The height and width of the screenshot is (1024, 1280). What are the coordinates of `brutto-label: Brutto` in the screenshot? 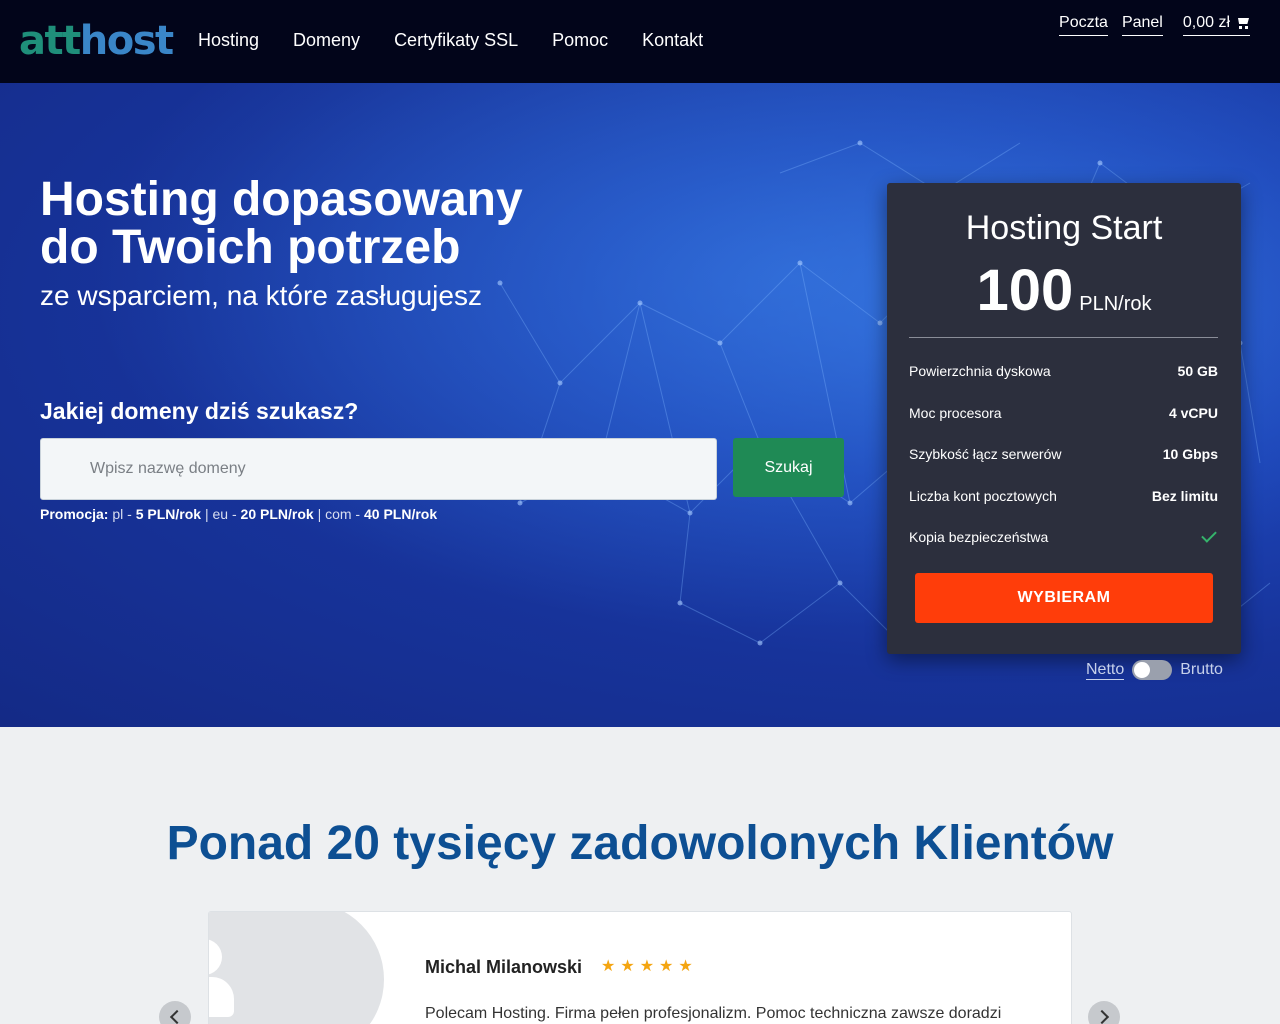 It's located at (1201, 670).